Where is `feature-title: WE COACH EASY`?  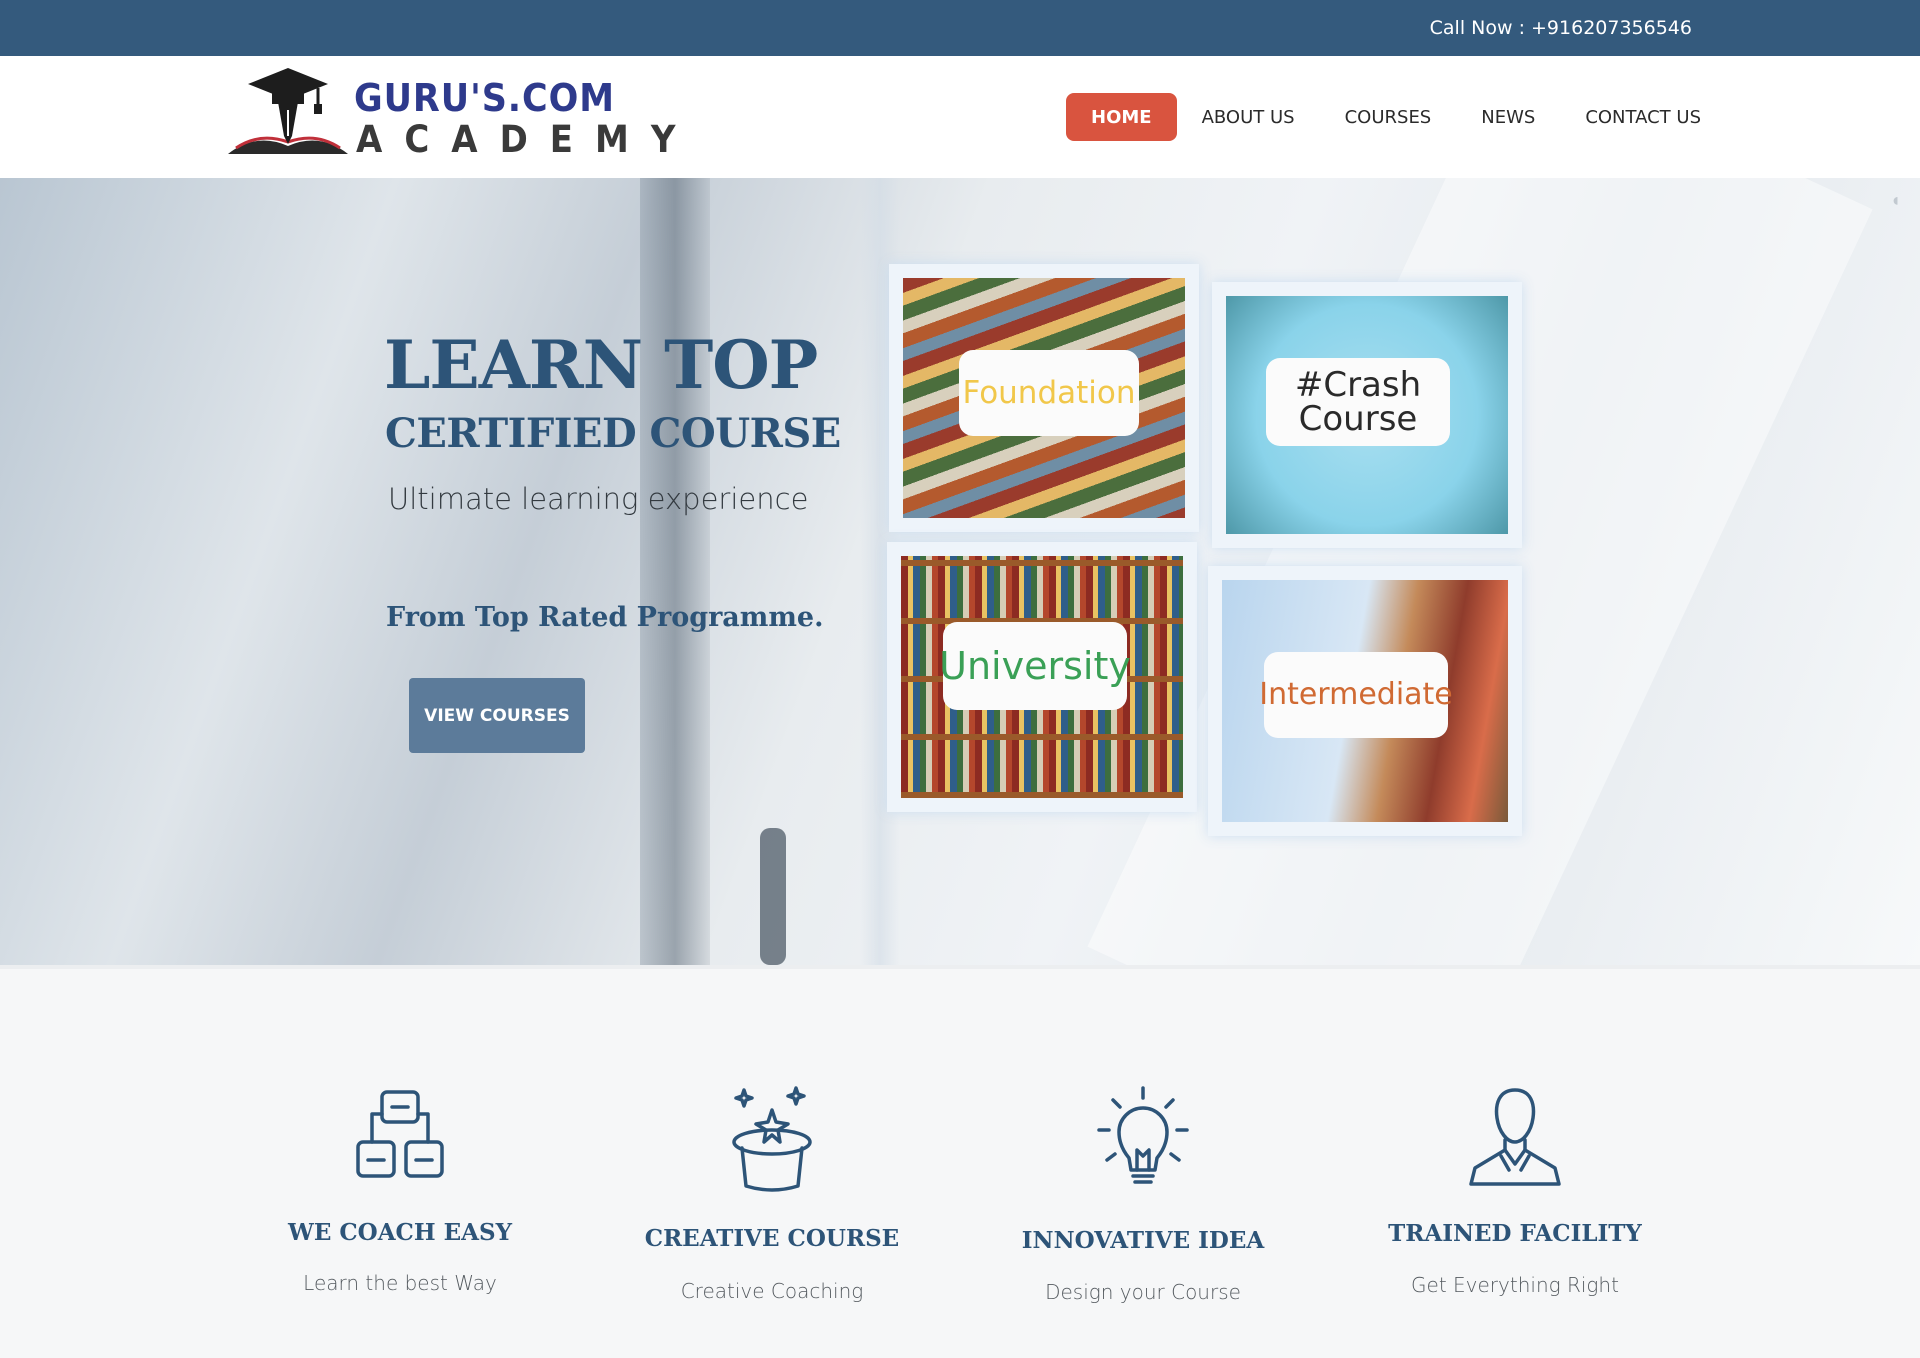
feature-title: WE COACH EASY is located at coordinates (399, 1232).